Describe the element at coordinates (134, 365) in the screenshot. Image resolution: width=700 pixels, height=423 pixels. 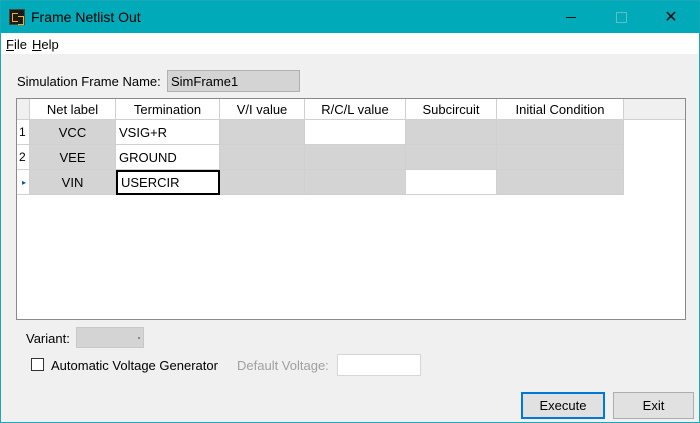
I see `auto-voltage-label: Automatic Voltage Generator` at that location.